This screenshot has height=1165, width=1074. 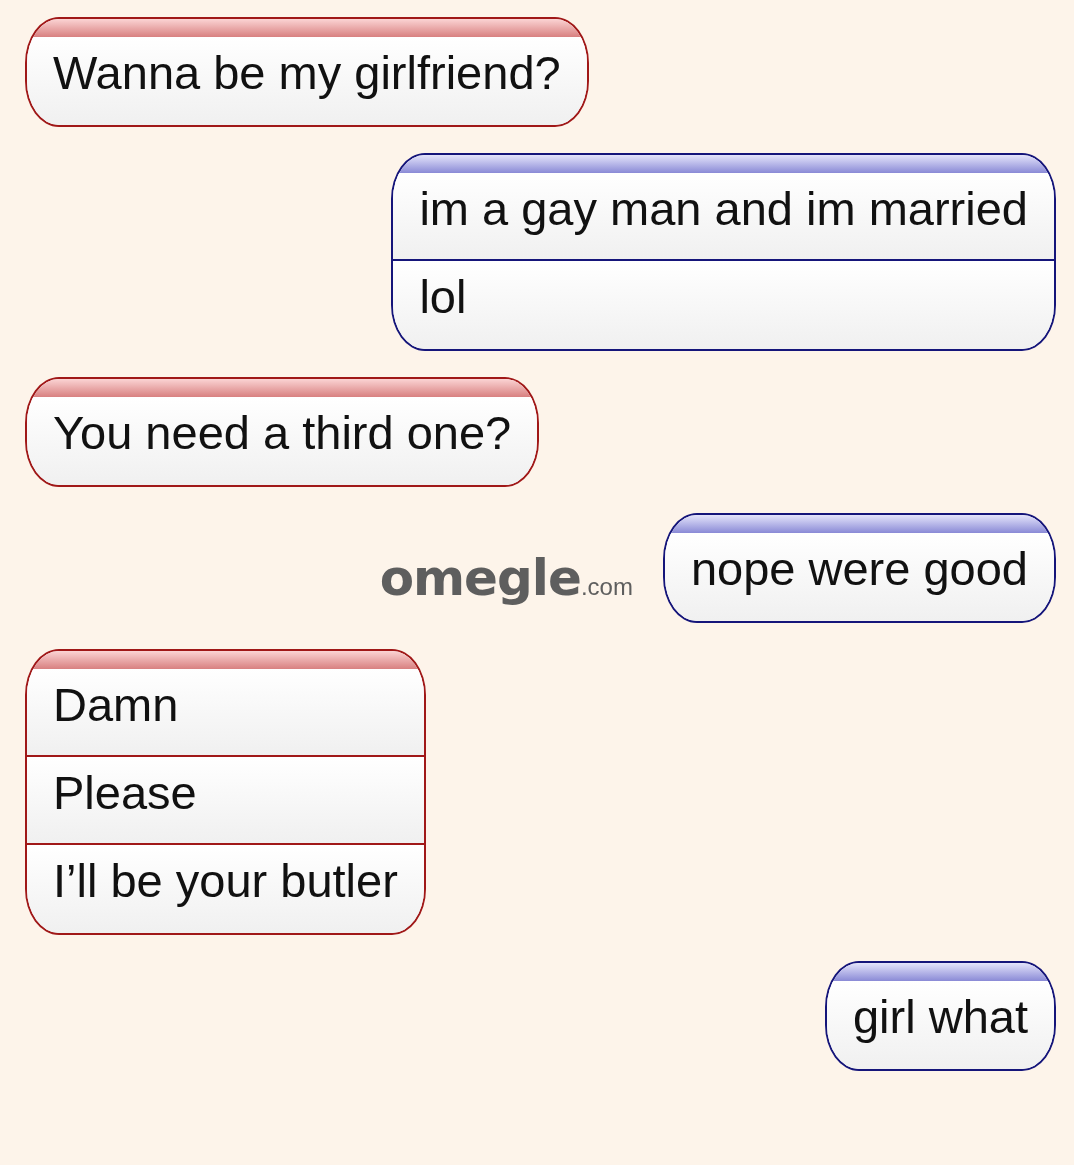 I want to click on message-text: girl what, so click(x=940, y=1025).